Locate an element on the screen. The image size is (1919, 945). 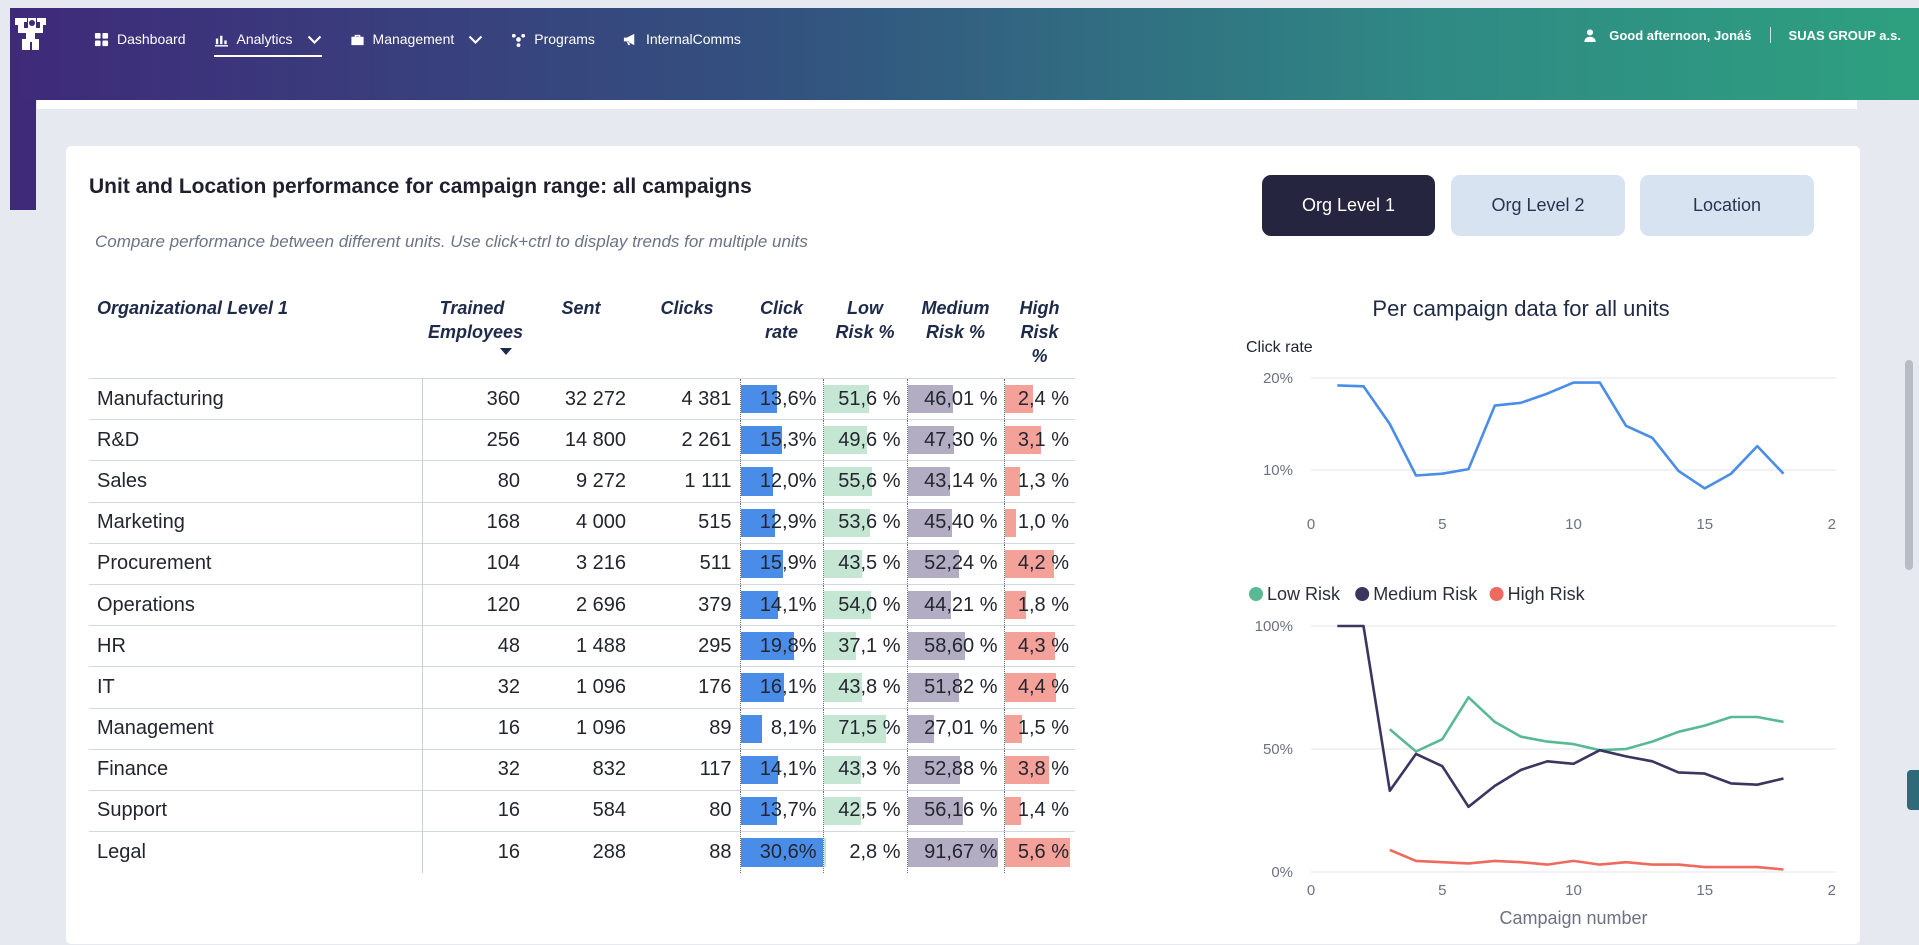
tab-location: Location is located at coordinates (1727, 205).